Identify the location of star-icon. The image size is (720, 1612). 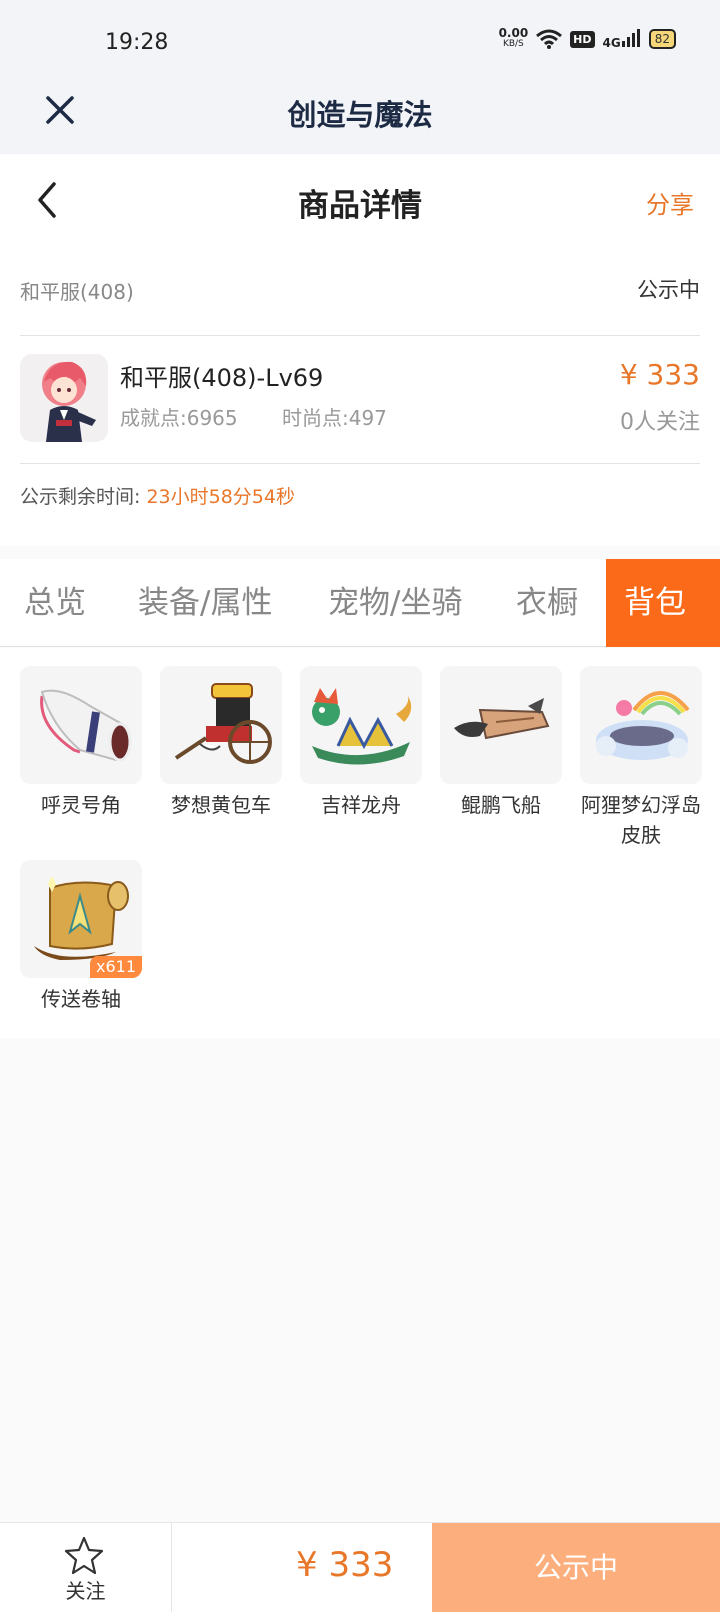
(84, 1555).